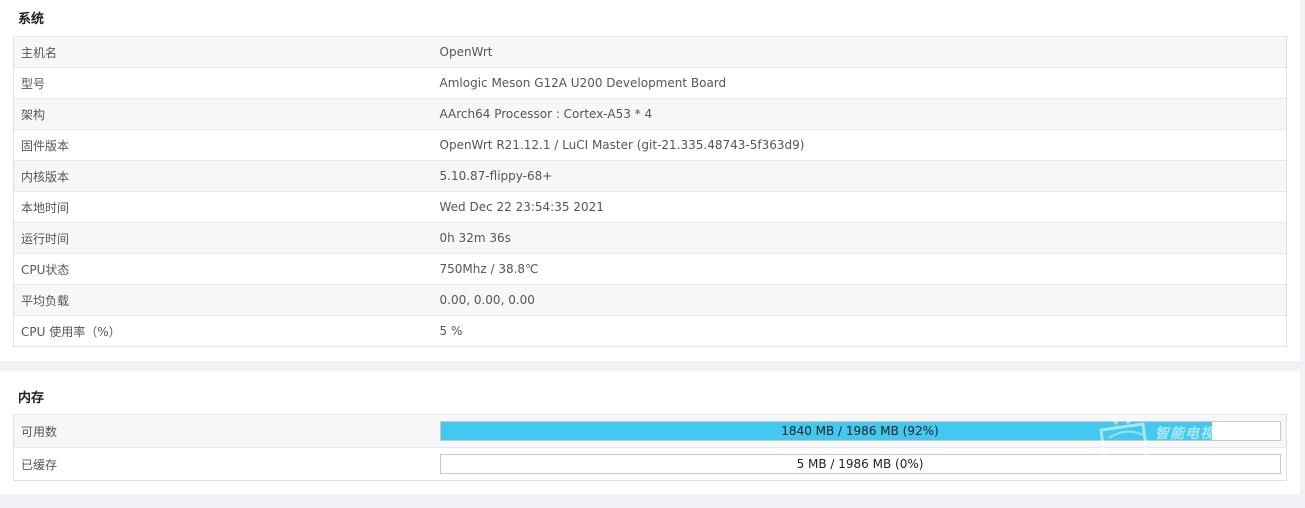  I want to click on memory-cached-progress-bar: 5 MB / 1986 MB (0%), so click(860, 464).